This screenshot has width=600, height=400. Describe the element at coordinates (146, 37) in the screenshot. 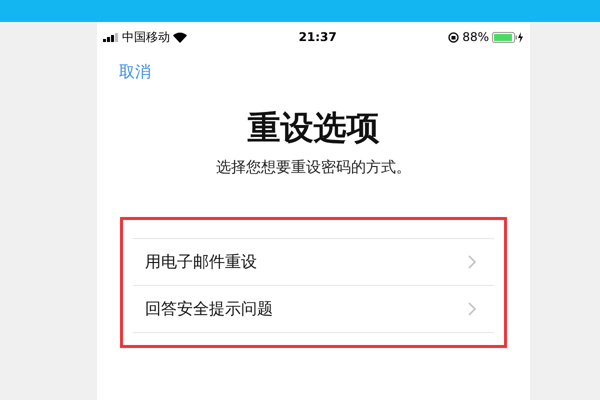

I see `carrier-name: 中国移动` at that location.